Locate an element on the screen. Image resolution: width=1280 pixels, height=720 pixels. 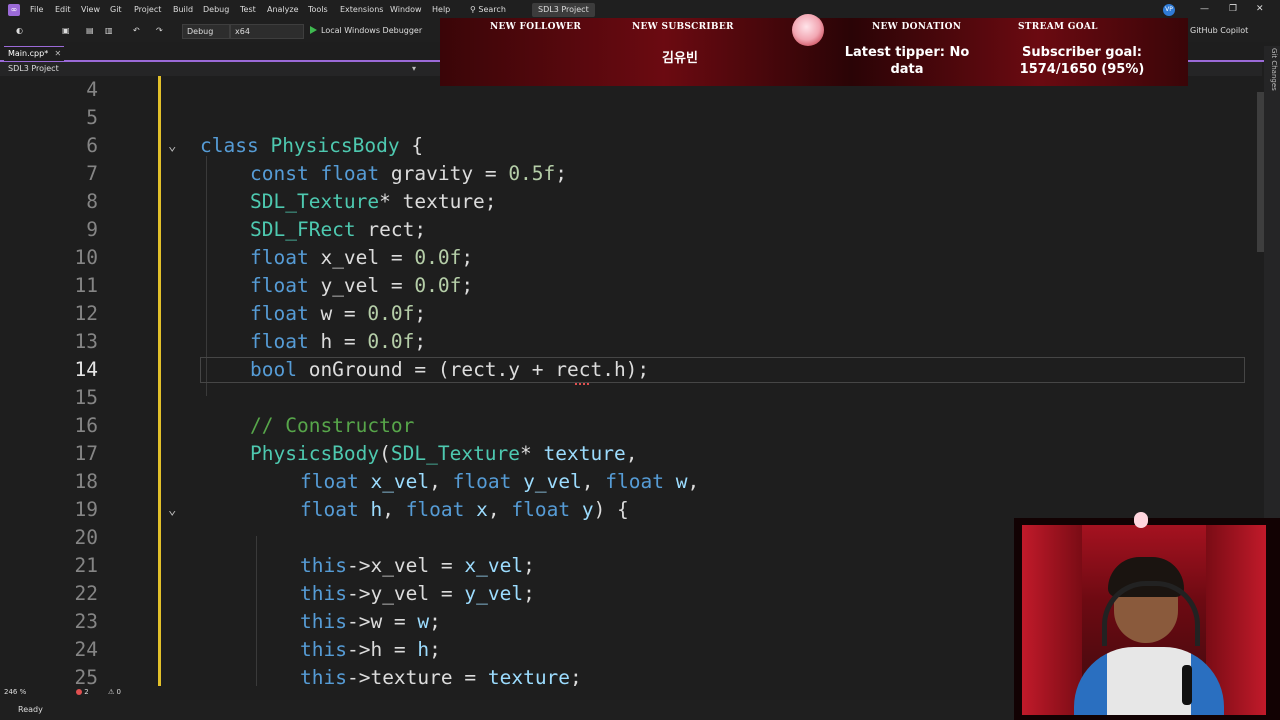
start-debug-button: Local Windows Debugger is located at coordinates (371, 30).